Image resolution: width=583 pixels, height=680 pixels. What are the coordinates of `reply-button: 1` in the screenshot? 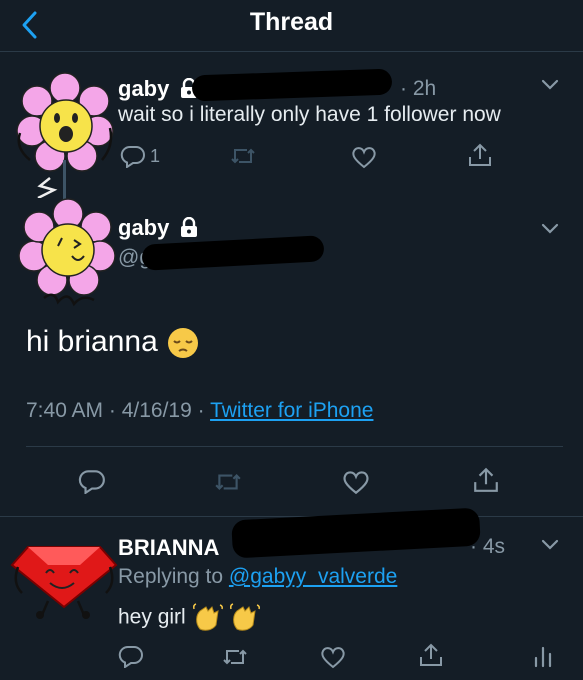 It's located at (140, 156).